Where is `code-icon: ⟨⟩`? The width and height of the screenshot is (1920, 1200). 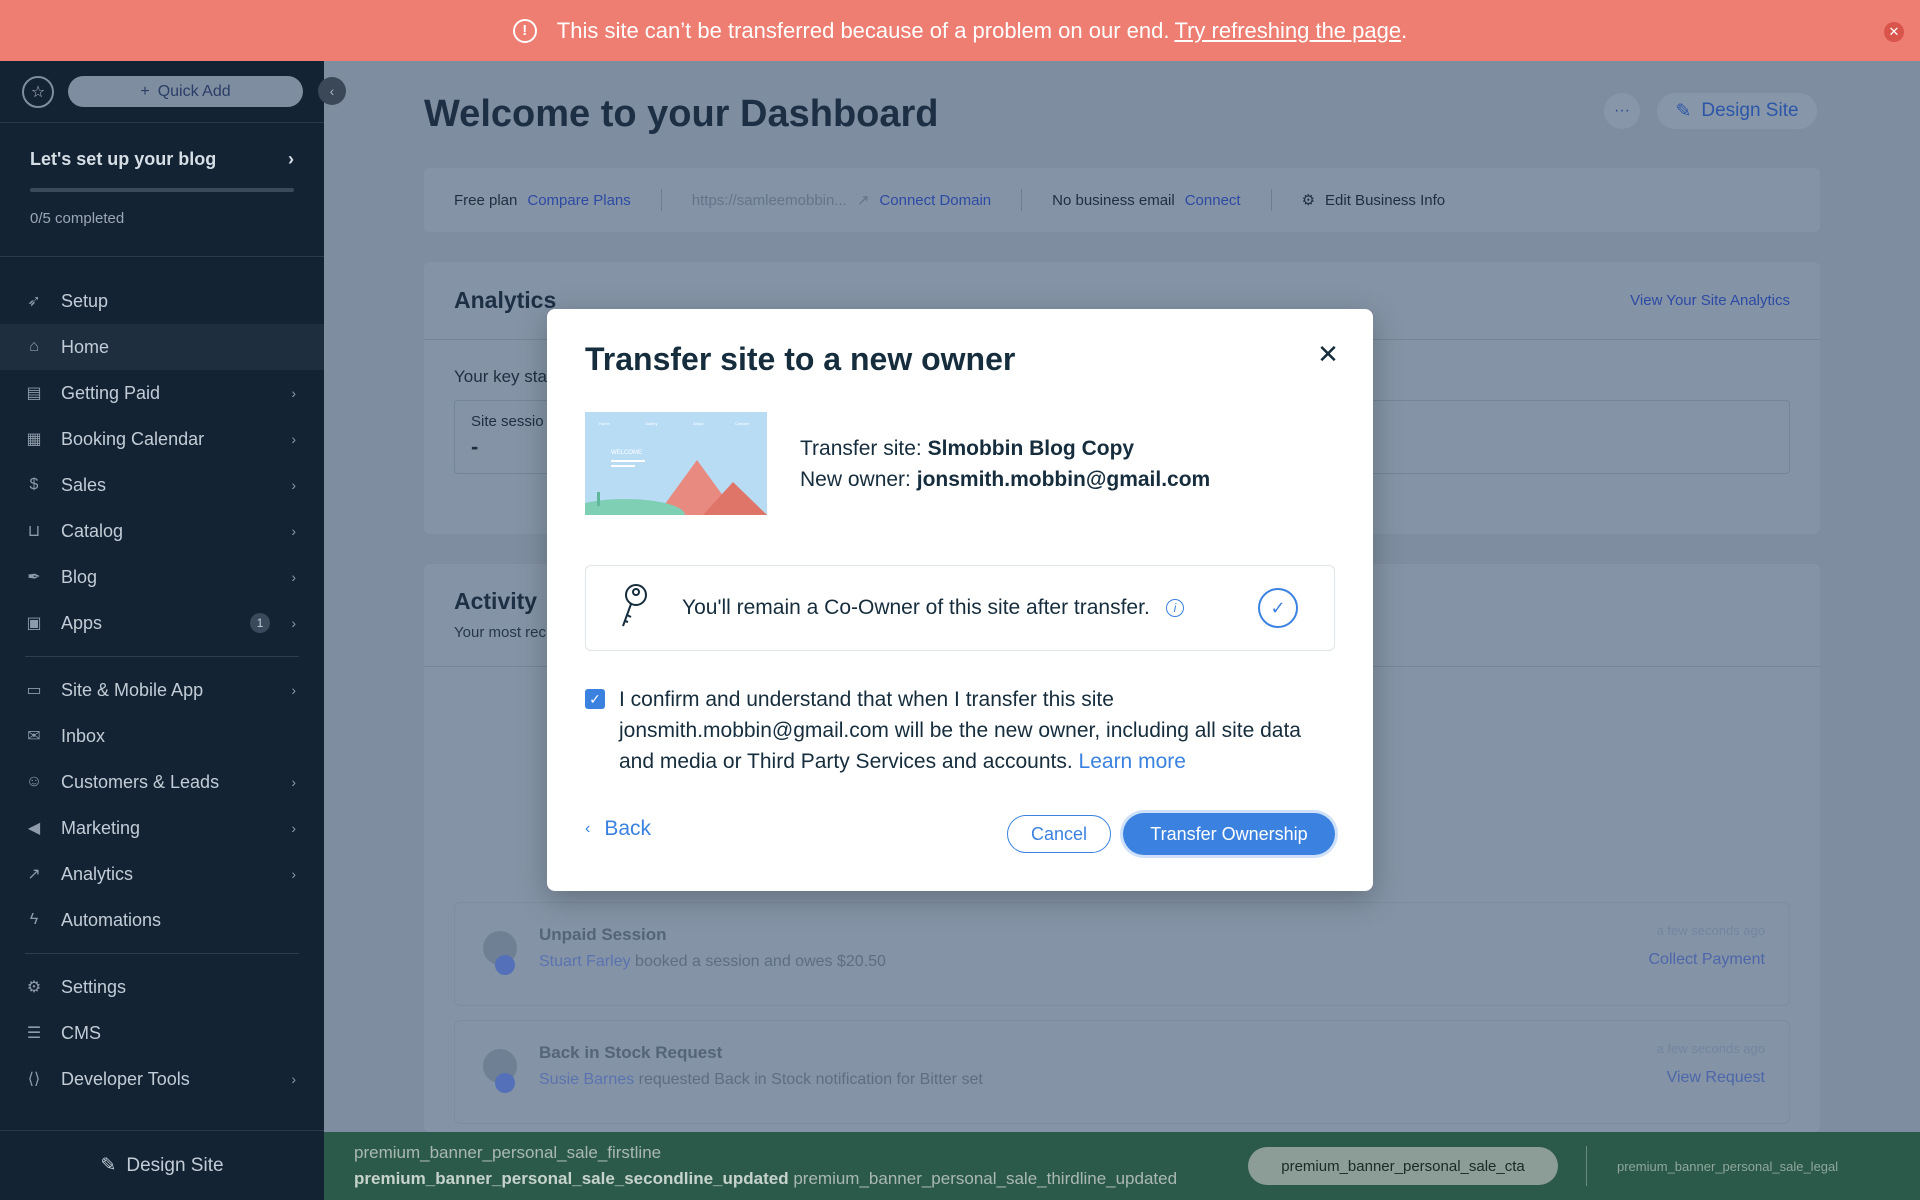 code-icon: ⟨⟩ is located at coordinates (34, 1079).